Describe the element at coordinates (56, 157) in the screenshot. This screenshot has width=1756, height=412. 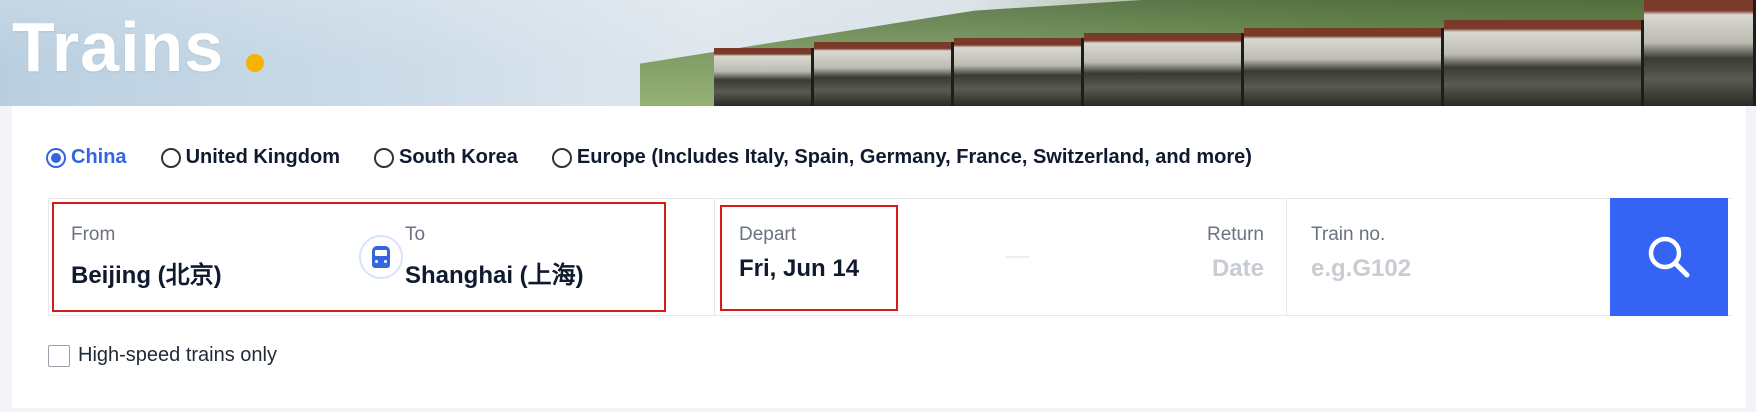
I see `radio-selected-icon` at that location.